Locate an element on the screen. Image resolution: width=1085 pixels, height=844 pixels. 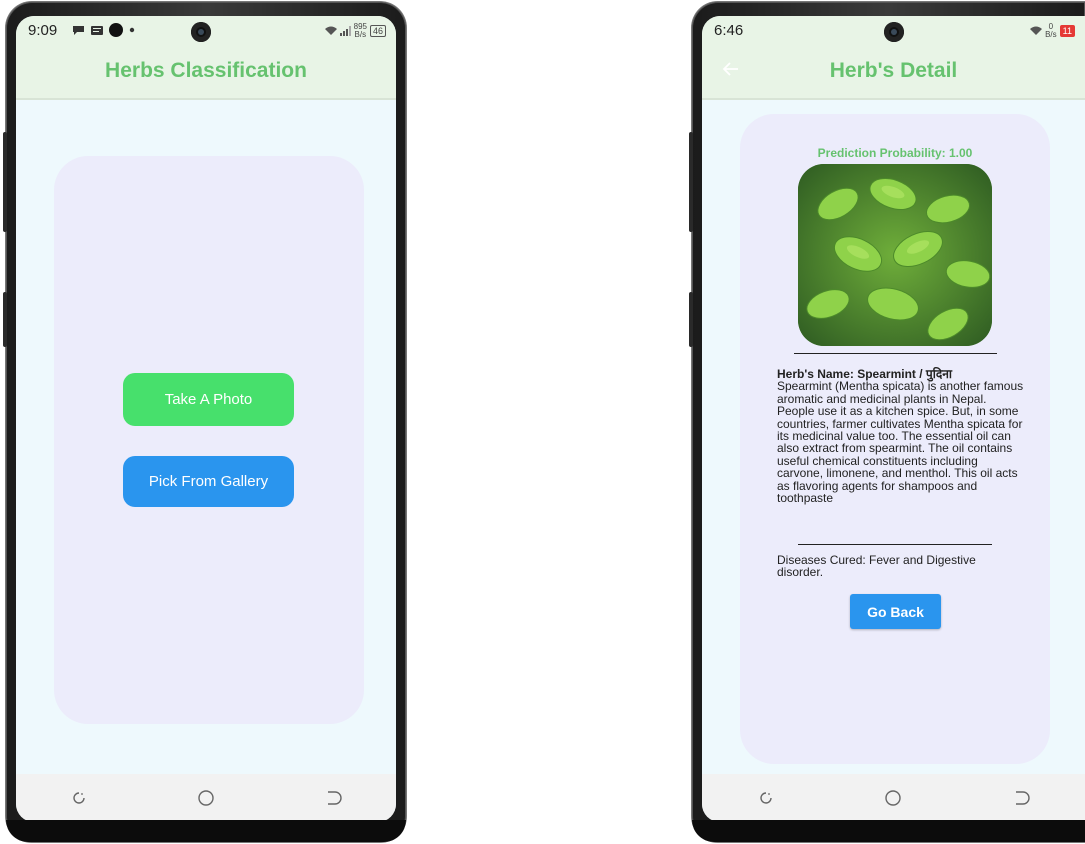
record-icon is located at coordinates (116, 30).